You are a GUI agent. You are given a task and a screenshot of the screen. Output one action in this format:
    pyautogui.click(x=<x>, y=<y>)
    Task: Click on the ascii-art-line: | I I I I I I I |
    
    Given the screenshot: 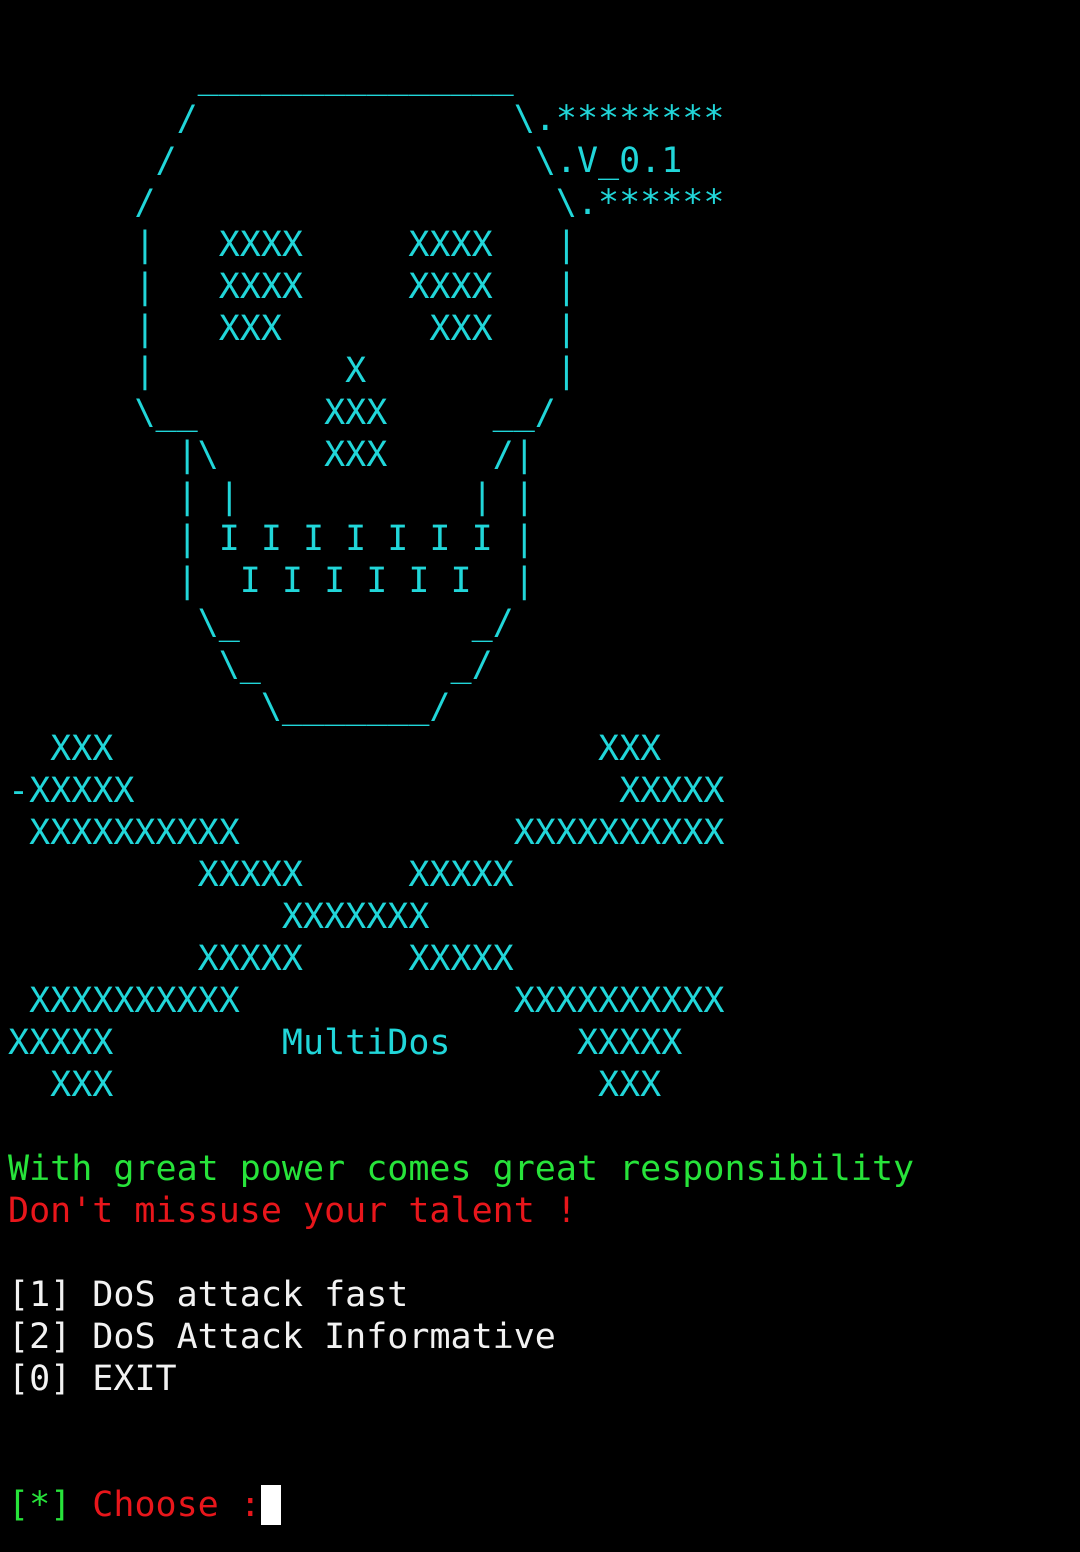 What is the action you would take?
    pyautogui.click(x=271, y=539)
    